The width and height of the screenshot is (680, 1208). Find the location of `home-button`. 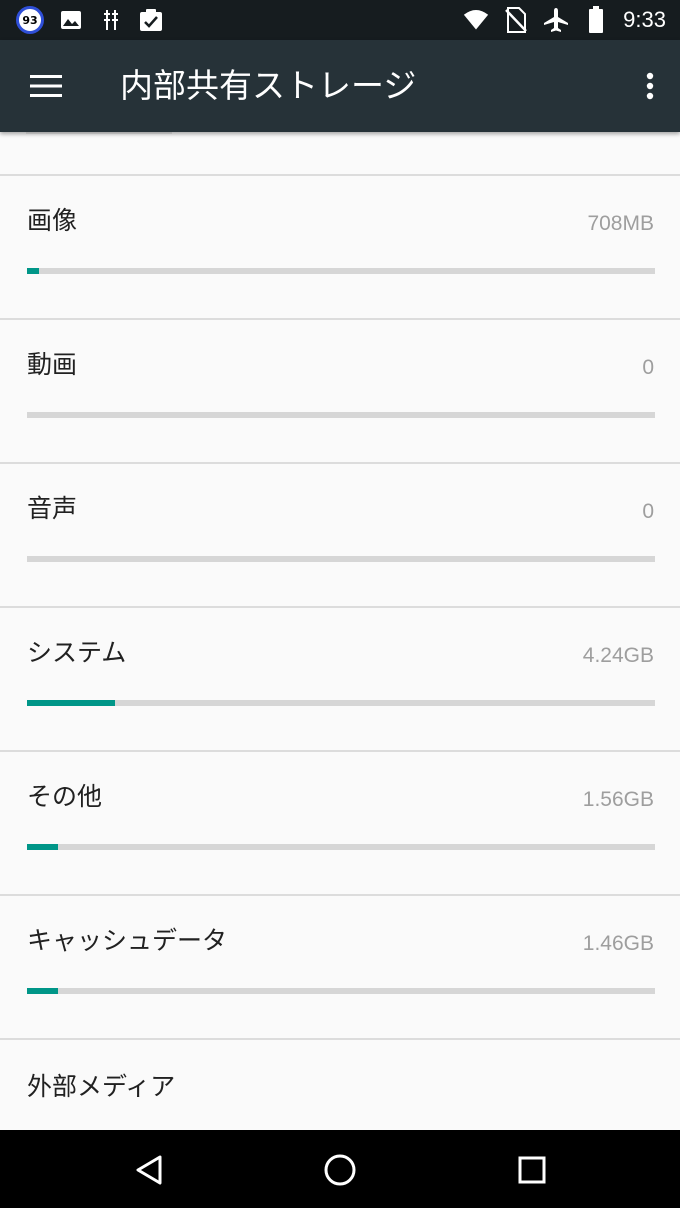

home-button is located at coordinates (340, 1170).